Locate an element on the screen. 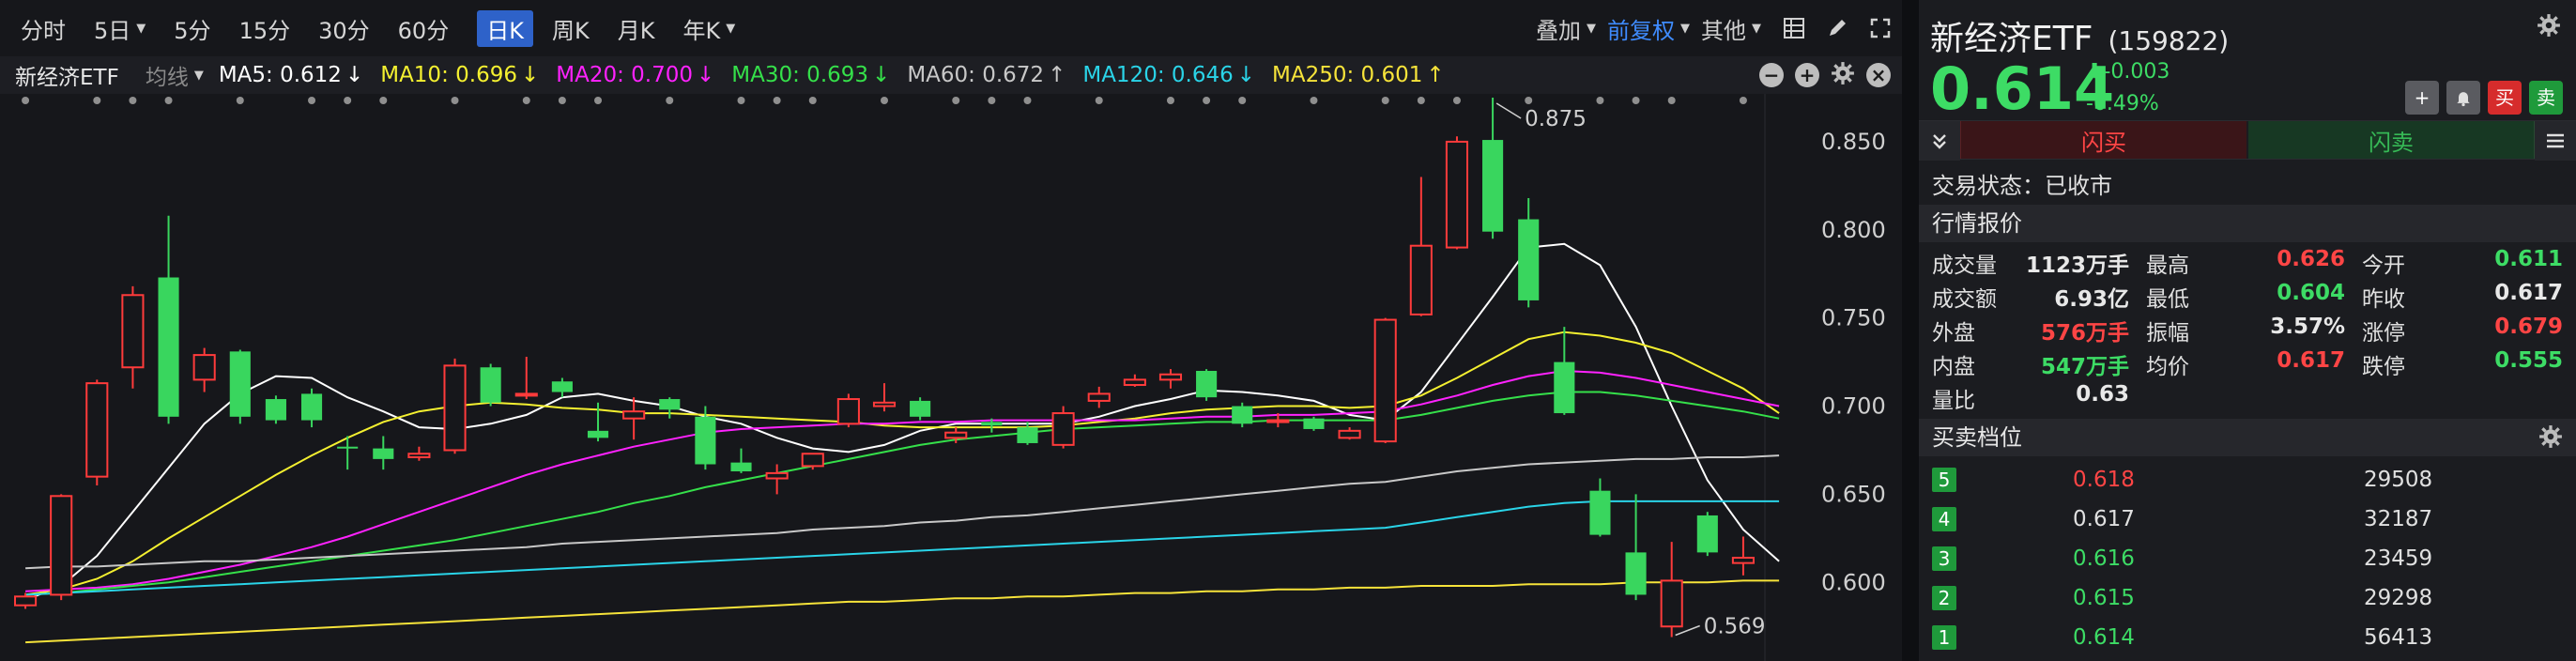  period-tab: 5分 is located at coordinates (192, 28).